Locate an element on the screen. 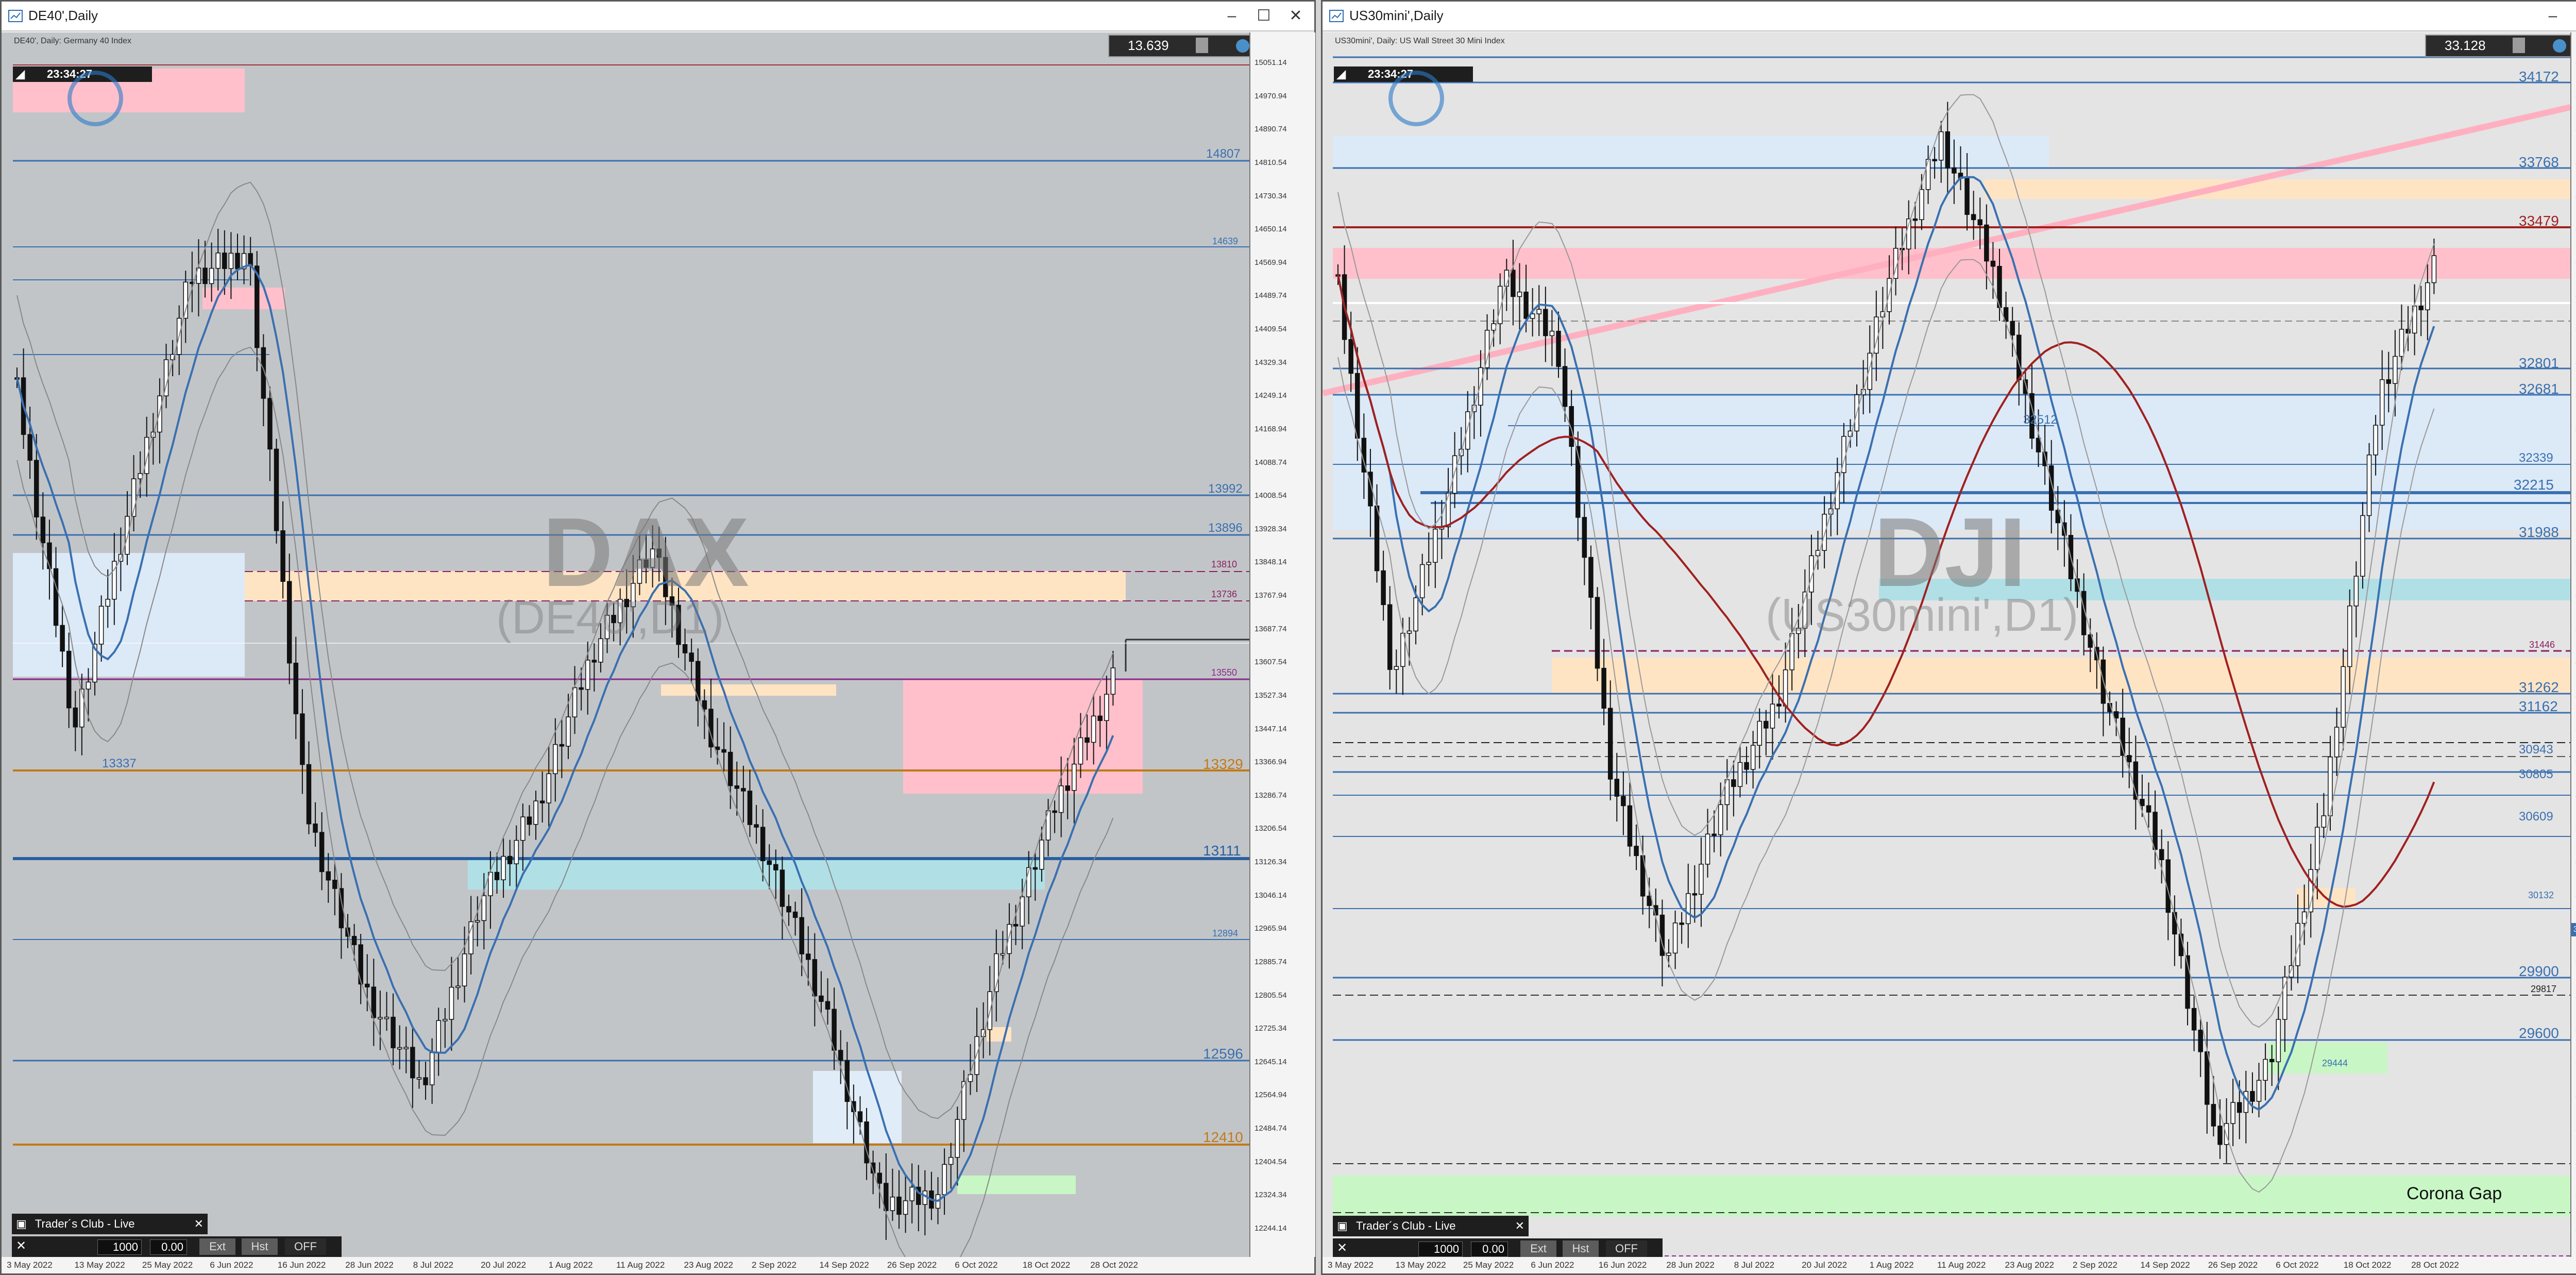  chart-toolbox: 13.639 is located at coordinates (1186, 46).